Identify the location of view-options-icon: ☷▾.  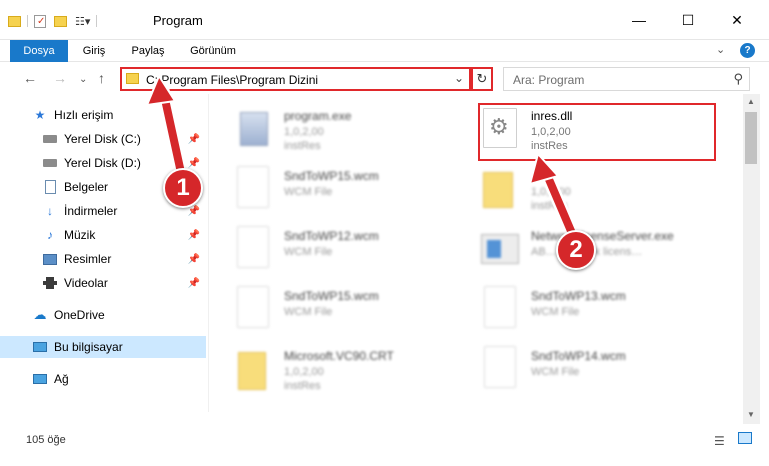
(82, 21).